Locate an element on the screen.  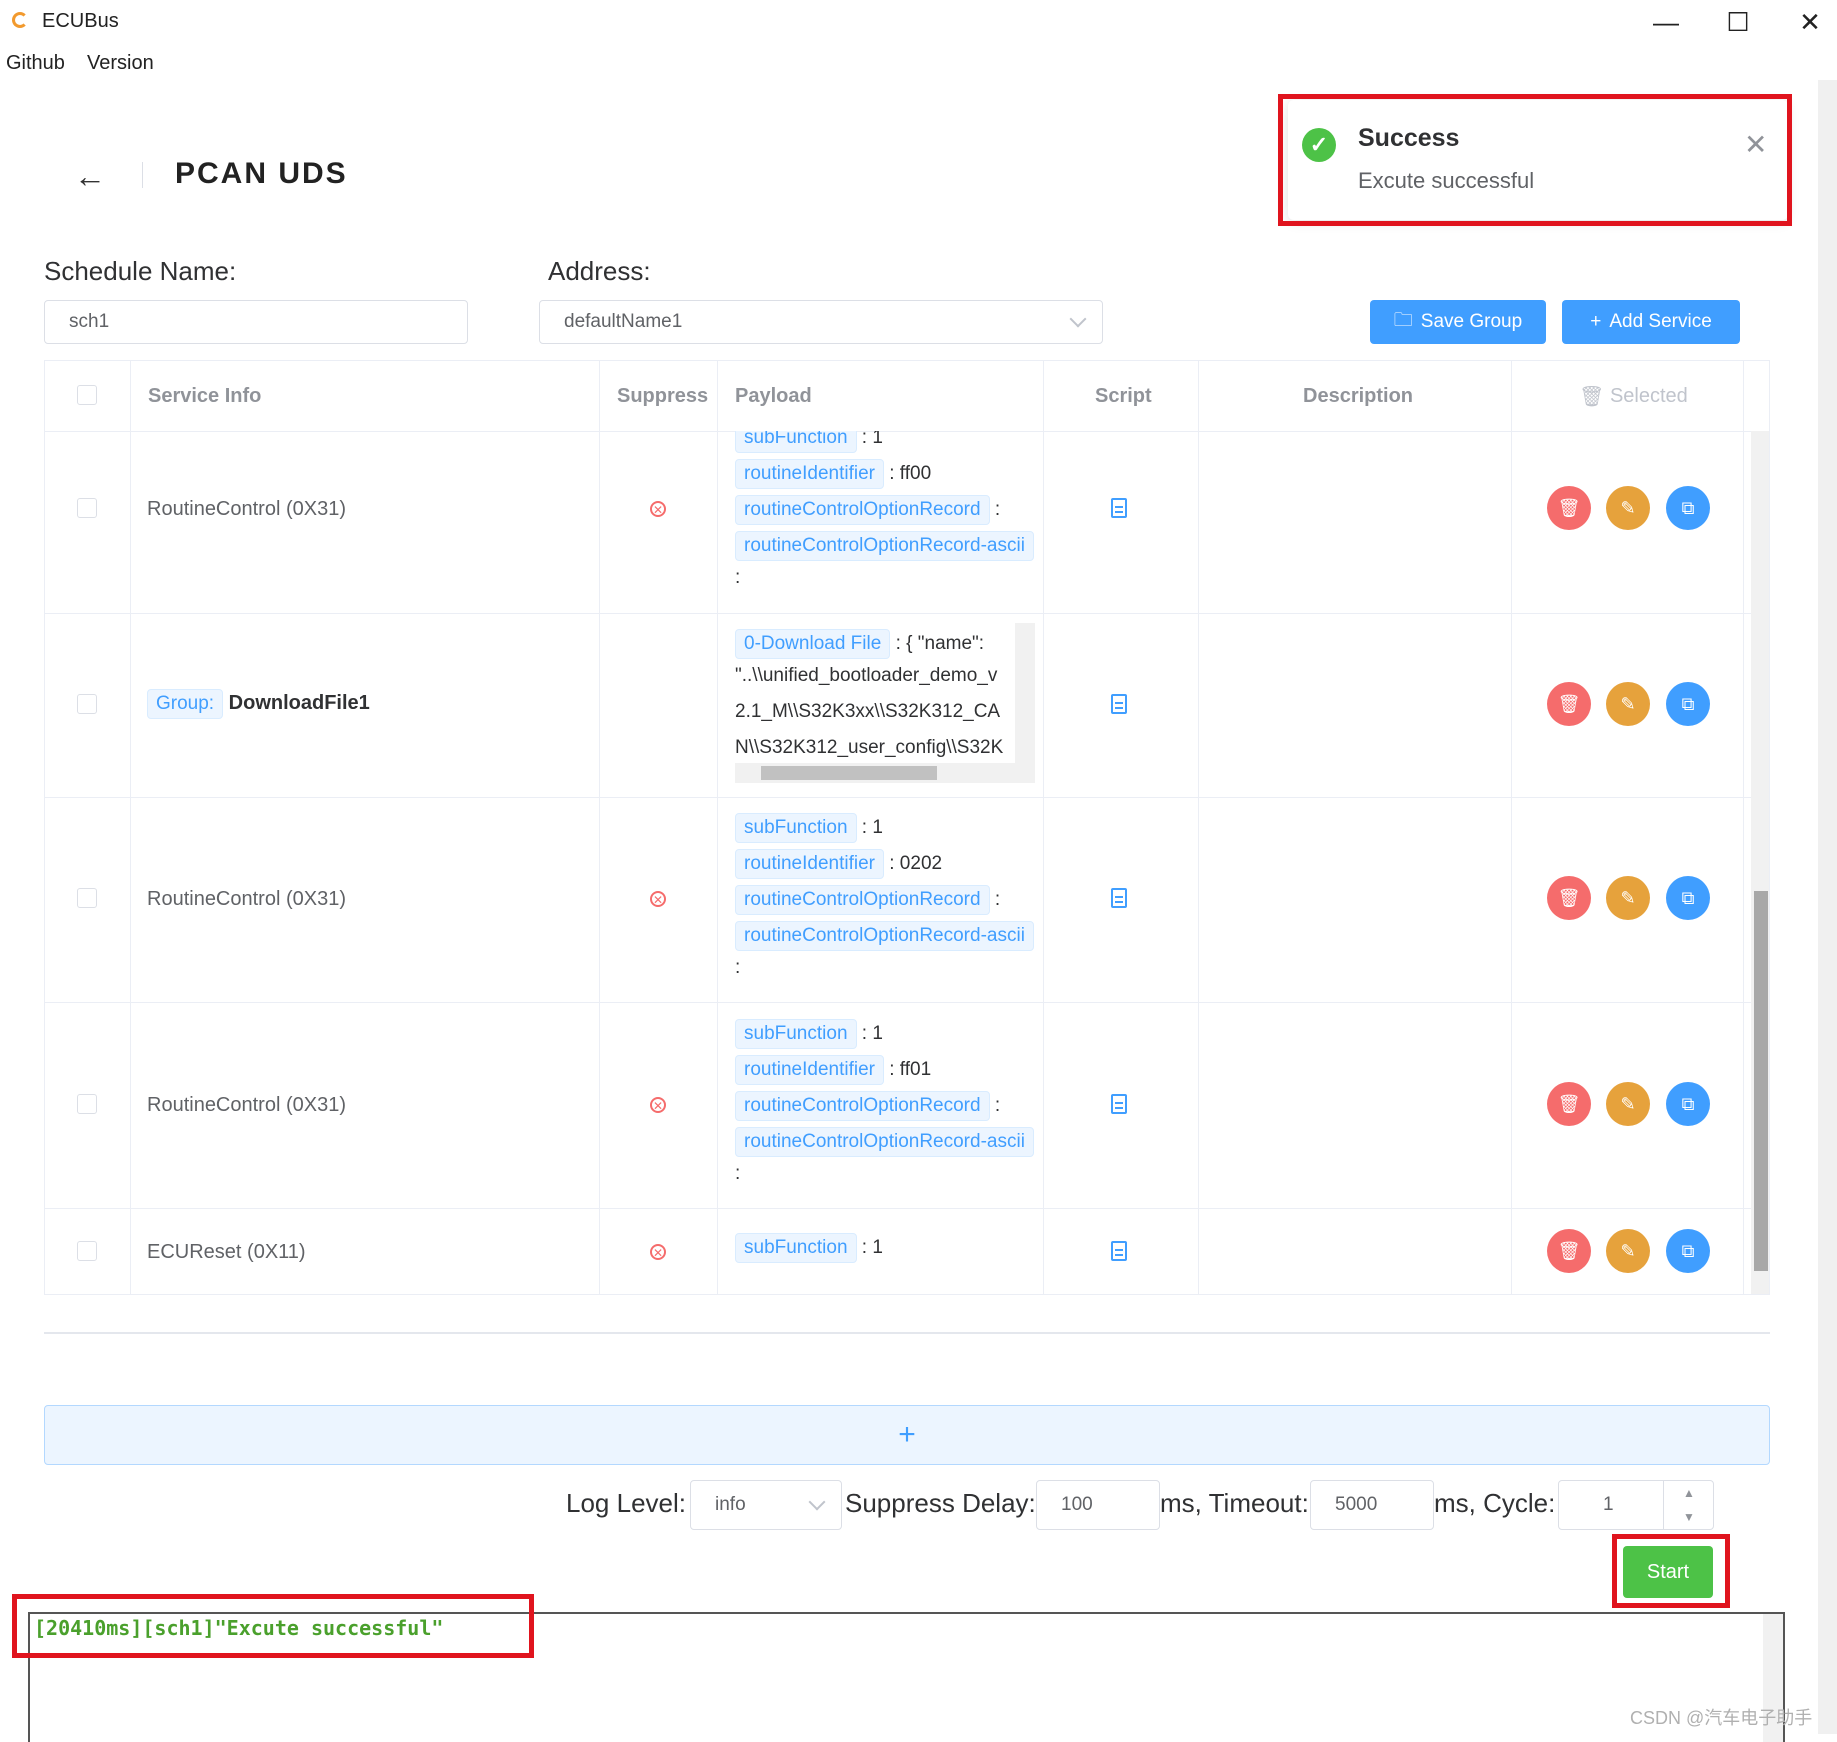
start-button: Start is located at coordinates (1668, 1572).